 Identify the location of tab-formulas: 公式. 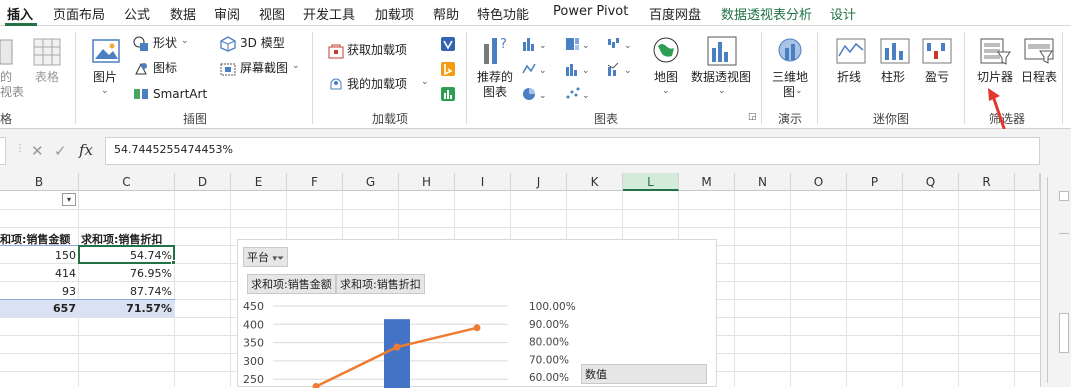
(137, 13).